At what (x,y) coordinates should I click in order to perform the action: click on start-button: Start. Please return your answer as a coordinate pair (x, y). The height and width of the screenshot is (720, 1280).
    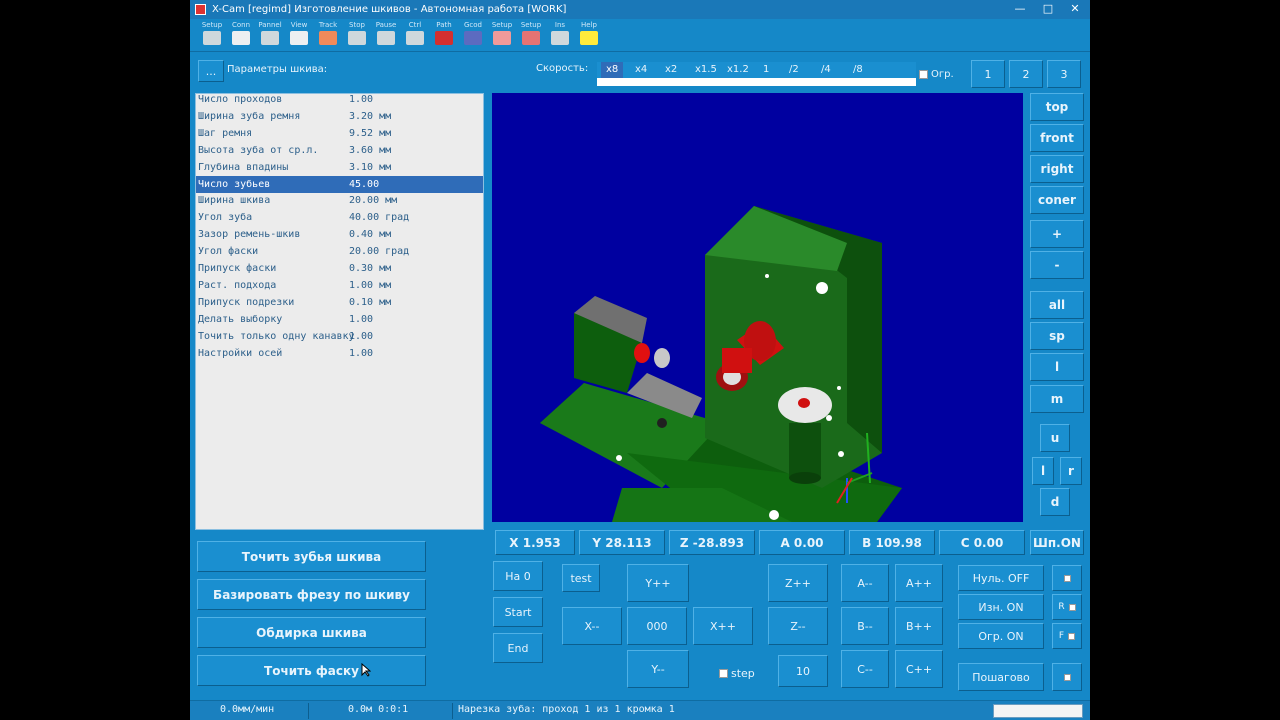
    Looking at the image, I should click on (518, 612).